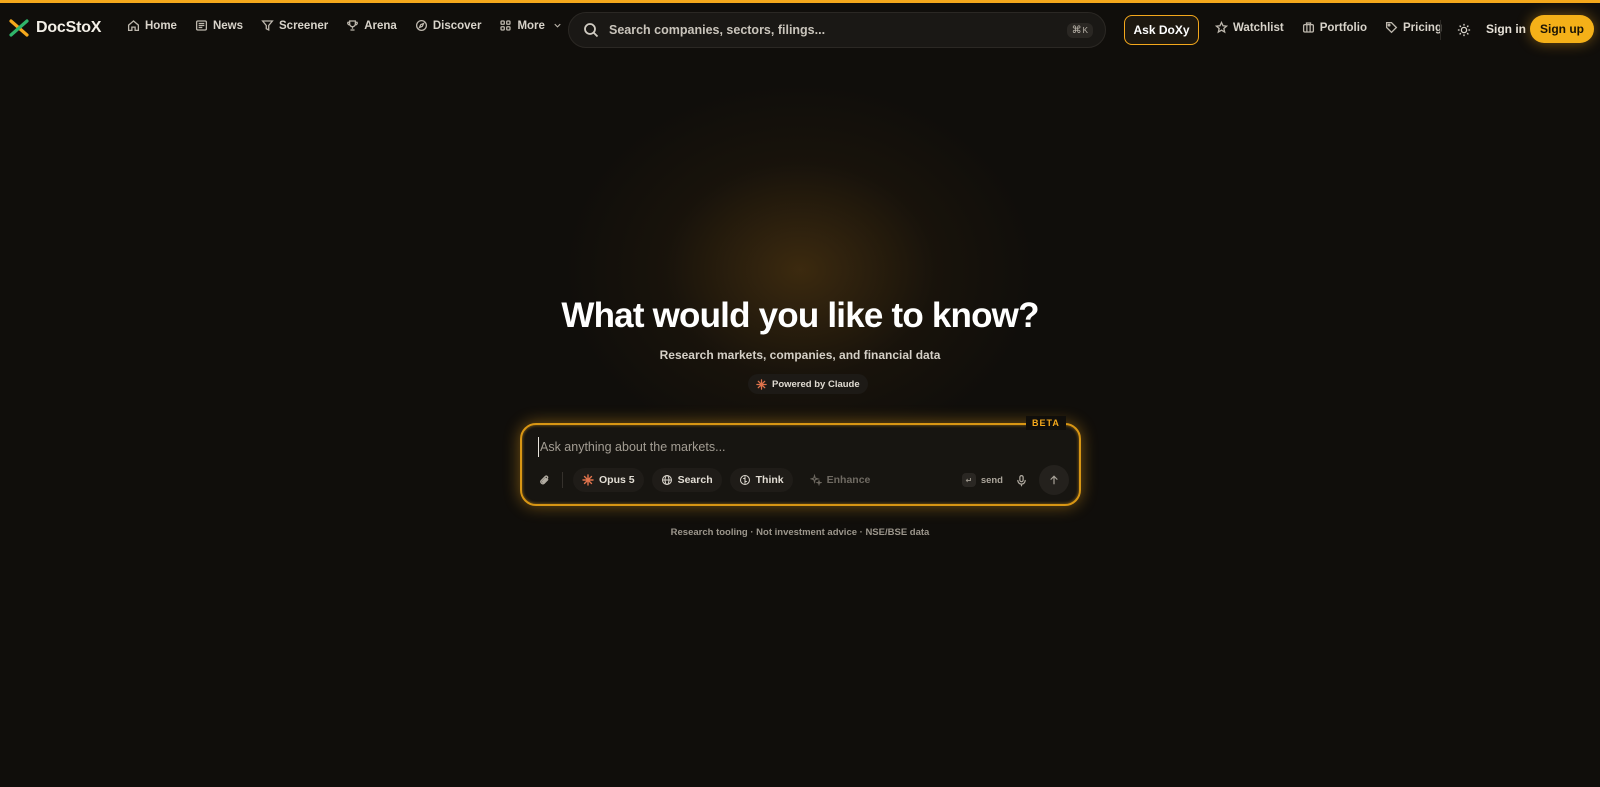  What do you see at coordinates (816, 384) in the screenshot?
I see `powered-by-text: Powered by Claude` at bounding box center [816, 384].